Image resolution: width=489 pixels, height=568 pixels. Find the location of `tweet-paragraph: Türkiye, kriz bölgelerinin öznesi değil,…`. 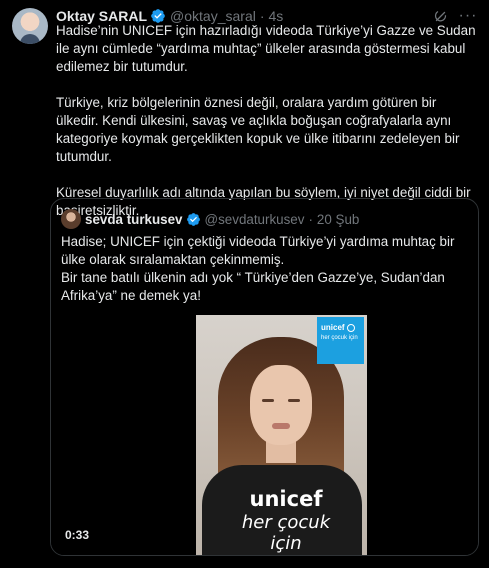

tweet-paragraph: Türkiye, kriz bölgelerinin öznesi değil,… is located at coordinates (258, 129).